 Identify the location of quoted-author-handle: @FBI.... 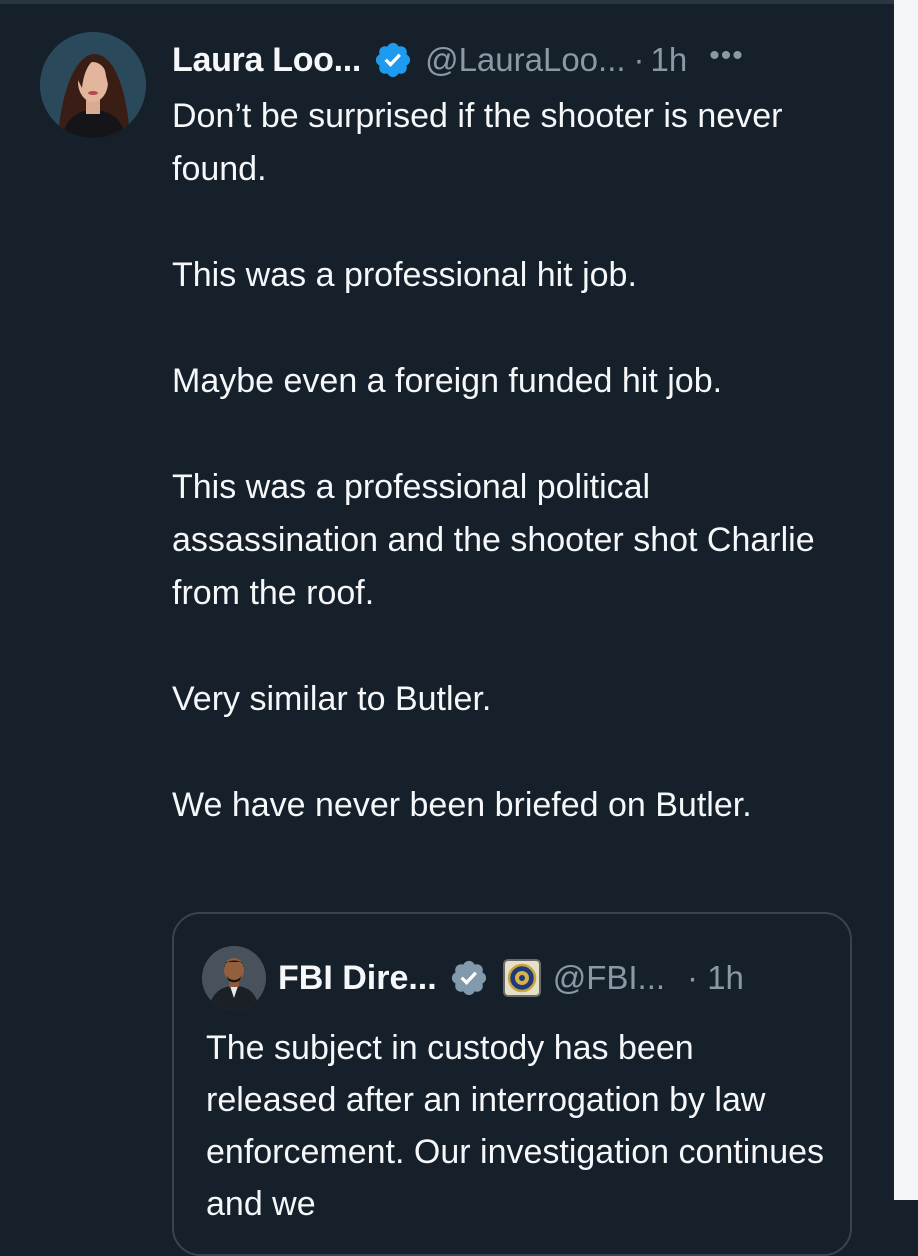
(609, 978).